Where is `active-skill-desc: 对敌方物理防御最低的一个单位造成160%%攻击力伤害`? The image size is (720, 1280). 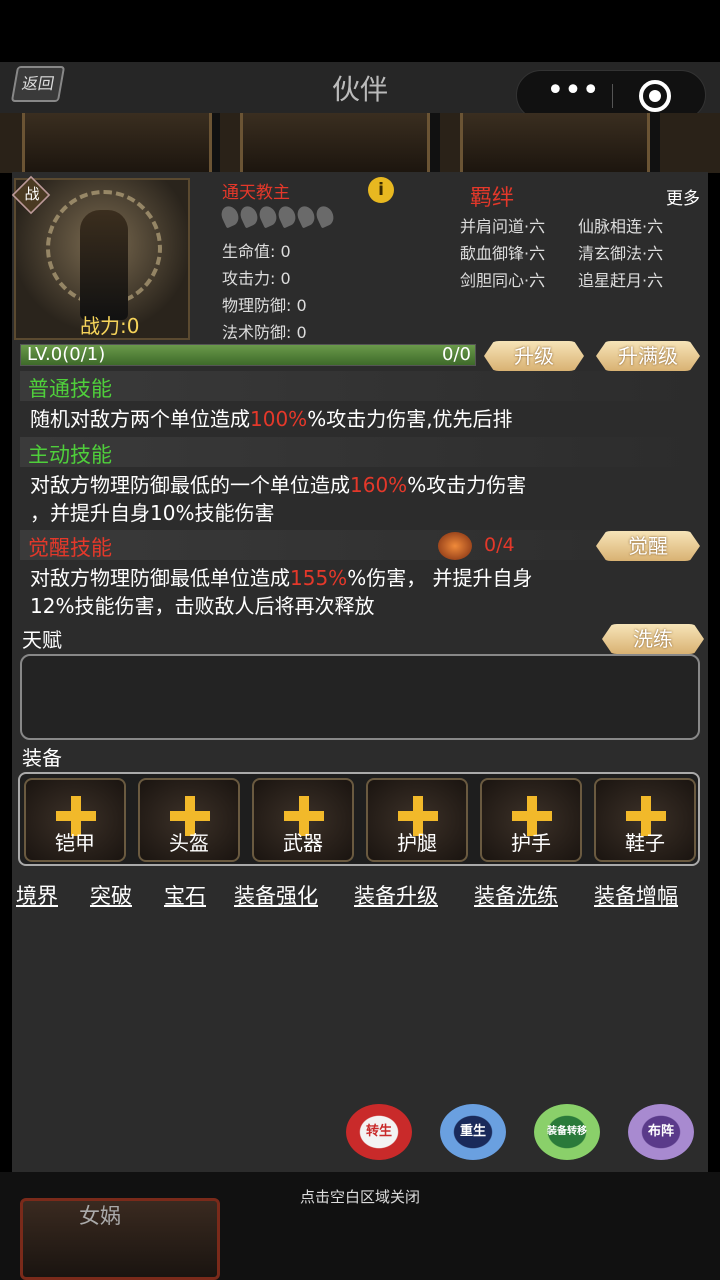 active-skill-desc: 对敌方物理防御最低的一个单位造成160%%攻击力伤害 is located at coordinates (360, 485).